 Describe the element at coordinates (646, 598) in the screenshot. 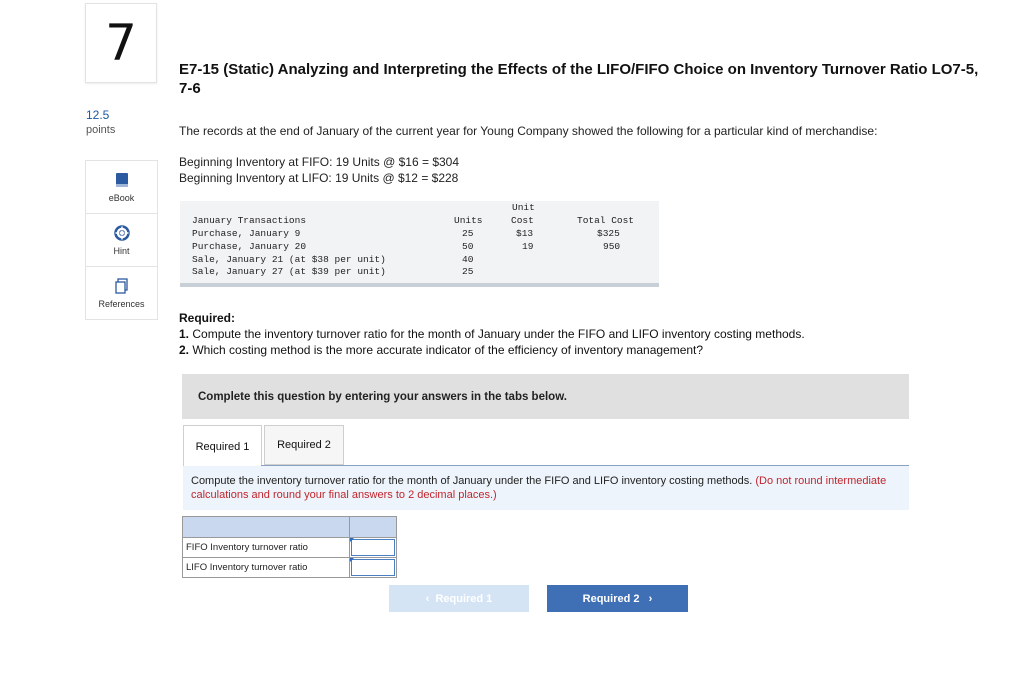

I see `chevron-right-icon: ›` at that location.